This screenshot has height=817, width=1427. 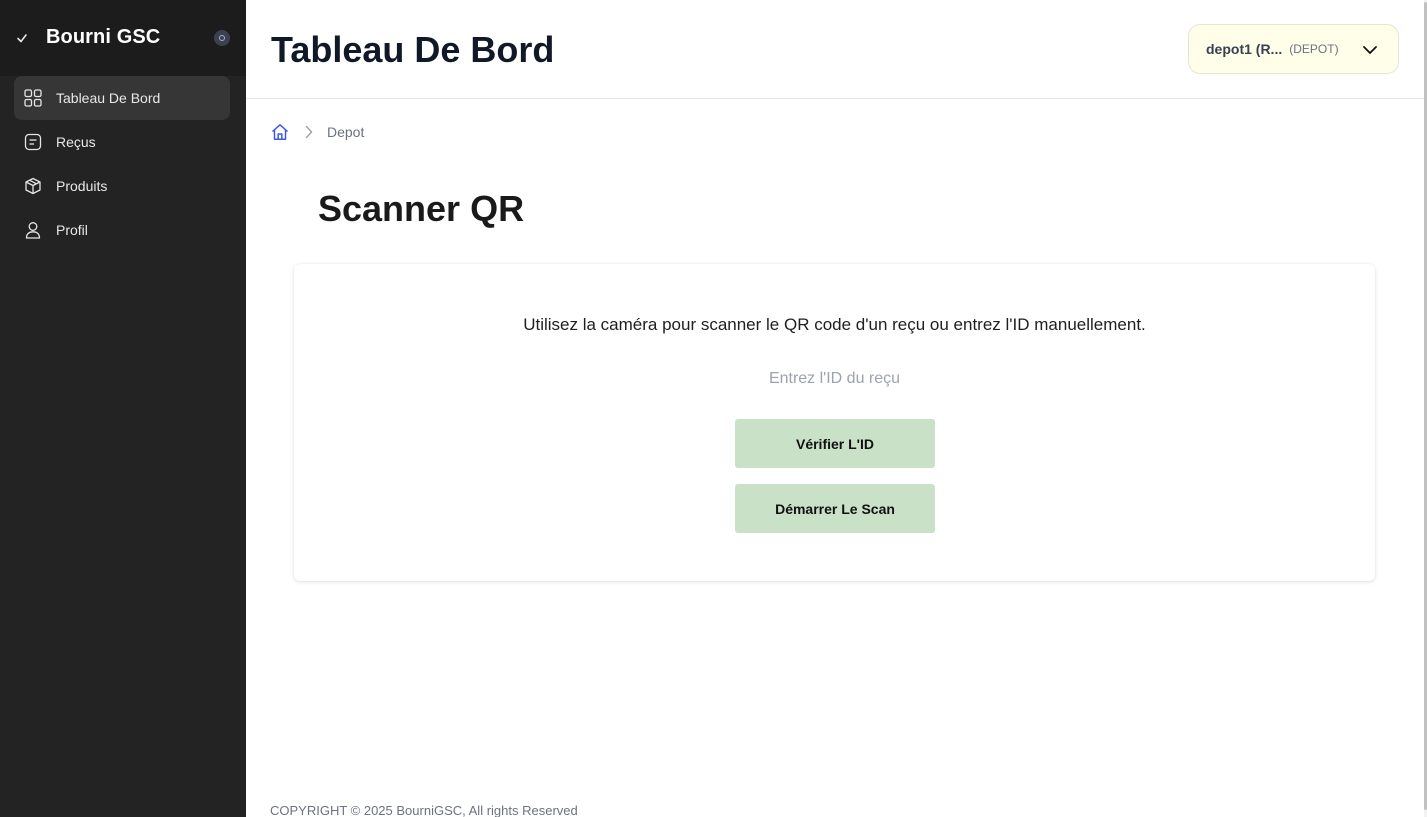 I want to click on breadcrumb: Depot, so click(x=317, y=132).